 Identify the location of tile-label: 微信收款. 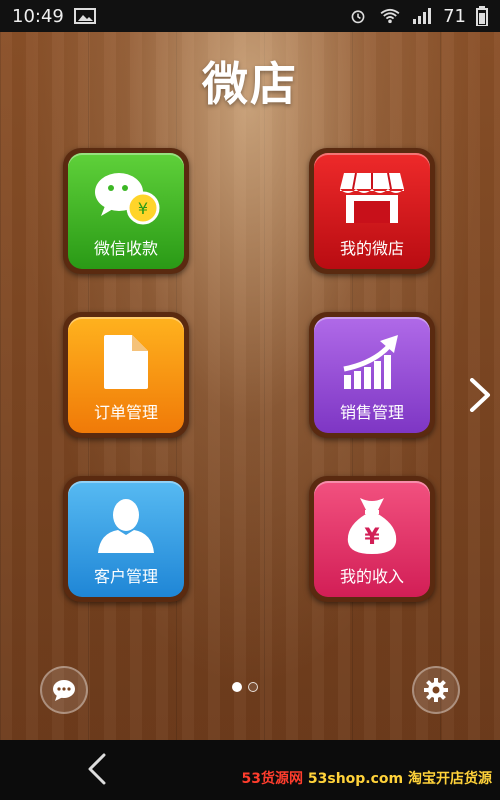
(125, 248).